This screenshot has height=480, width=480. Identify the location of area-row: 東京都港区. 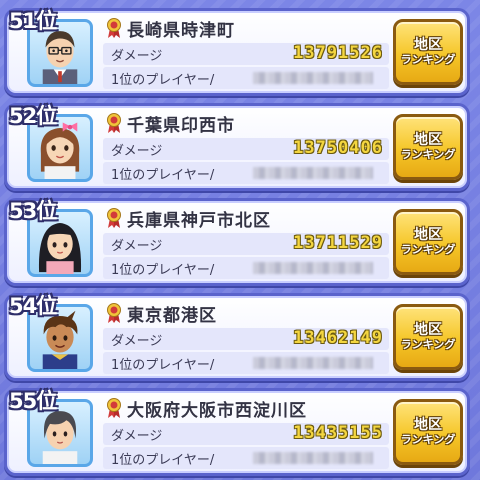
(245, 313).